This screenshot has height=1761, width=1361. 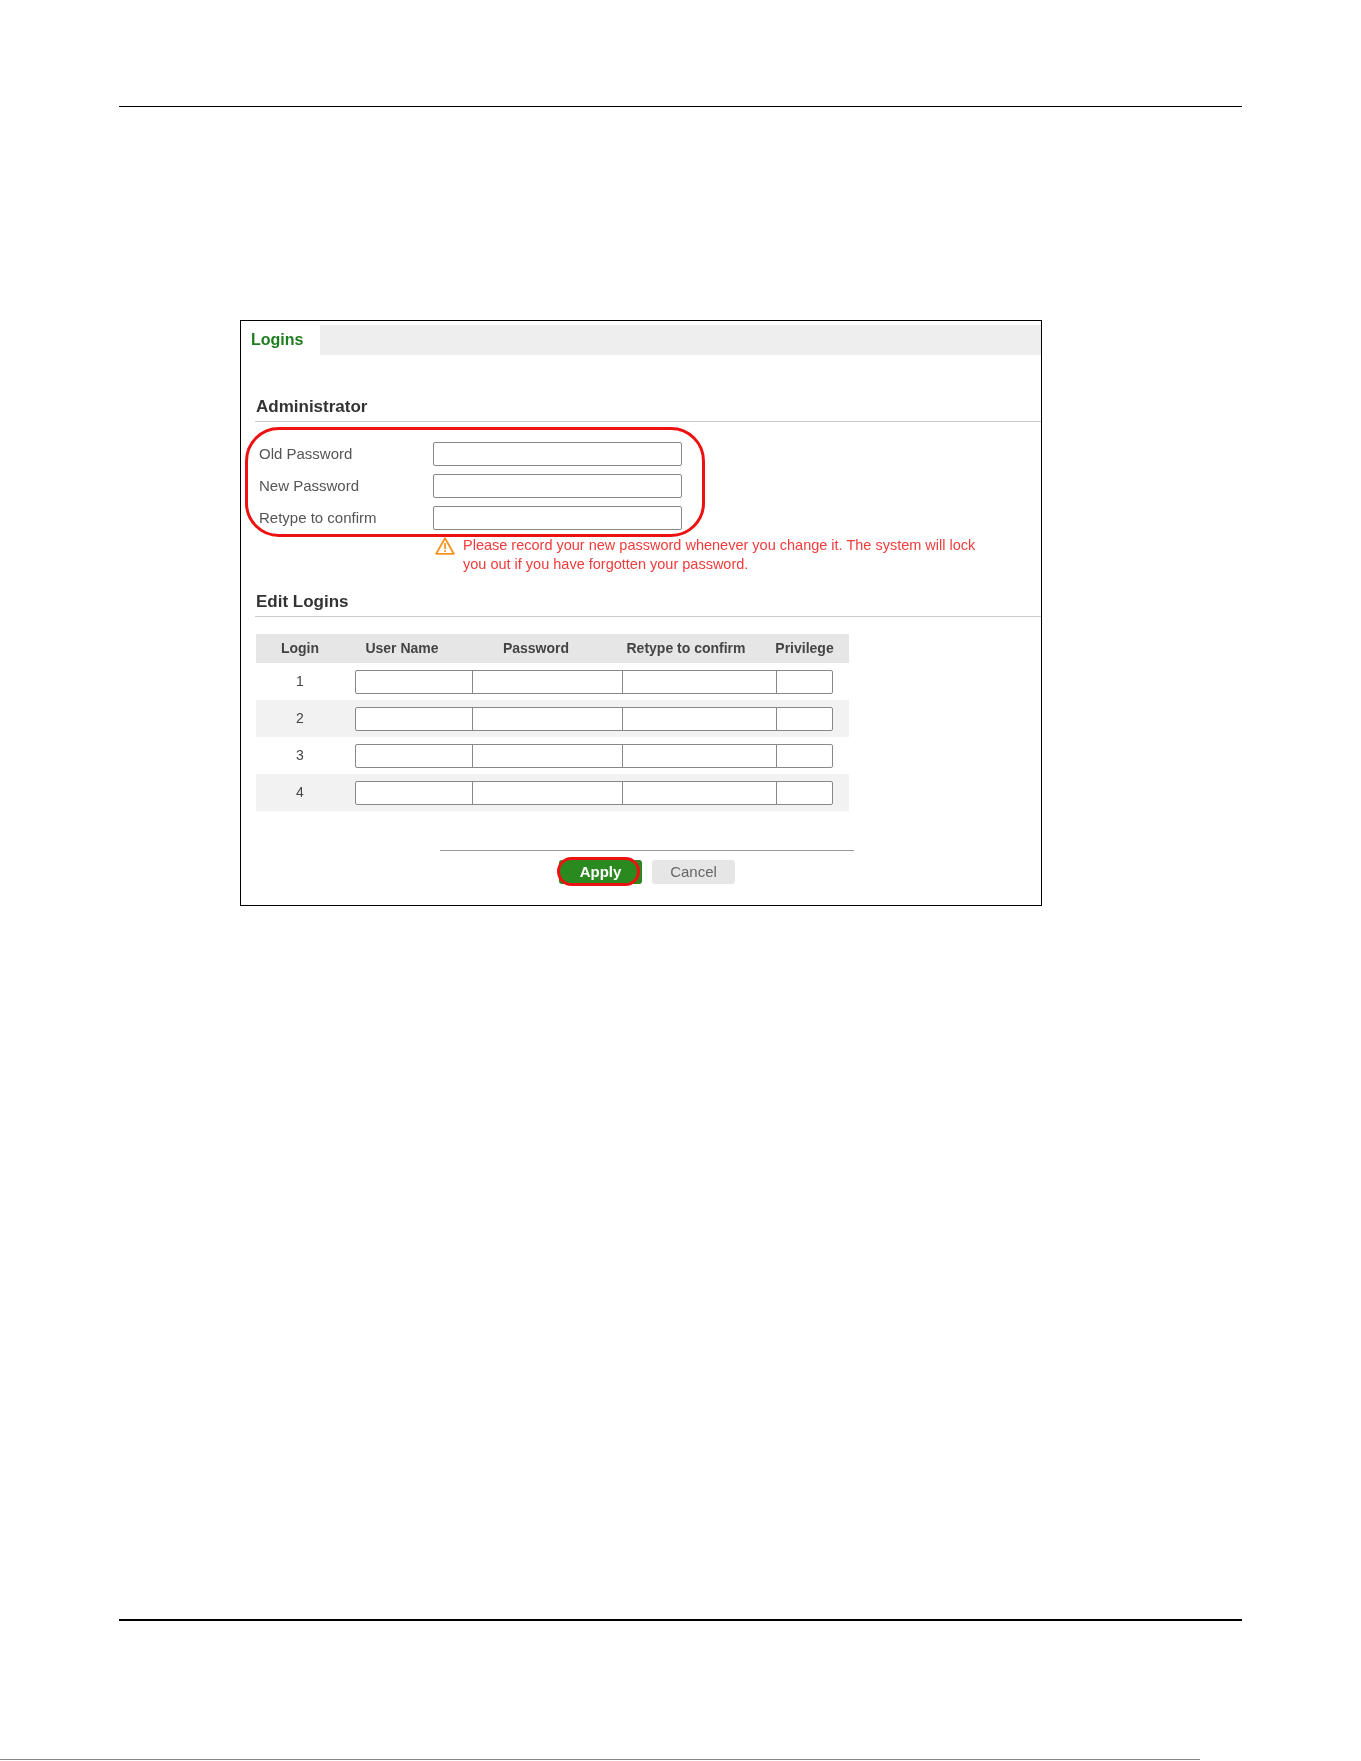 I want to click on field-label: Retype to confirm, so click(x=318, y=517).